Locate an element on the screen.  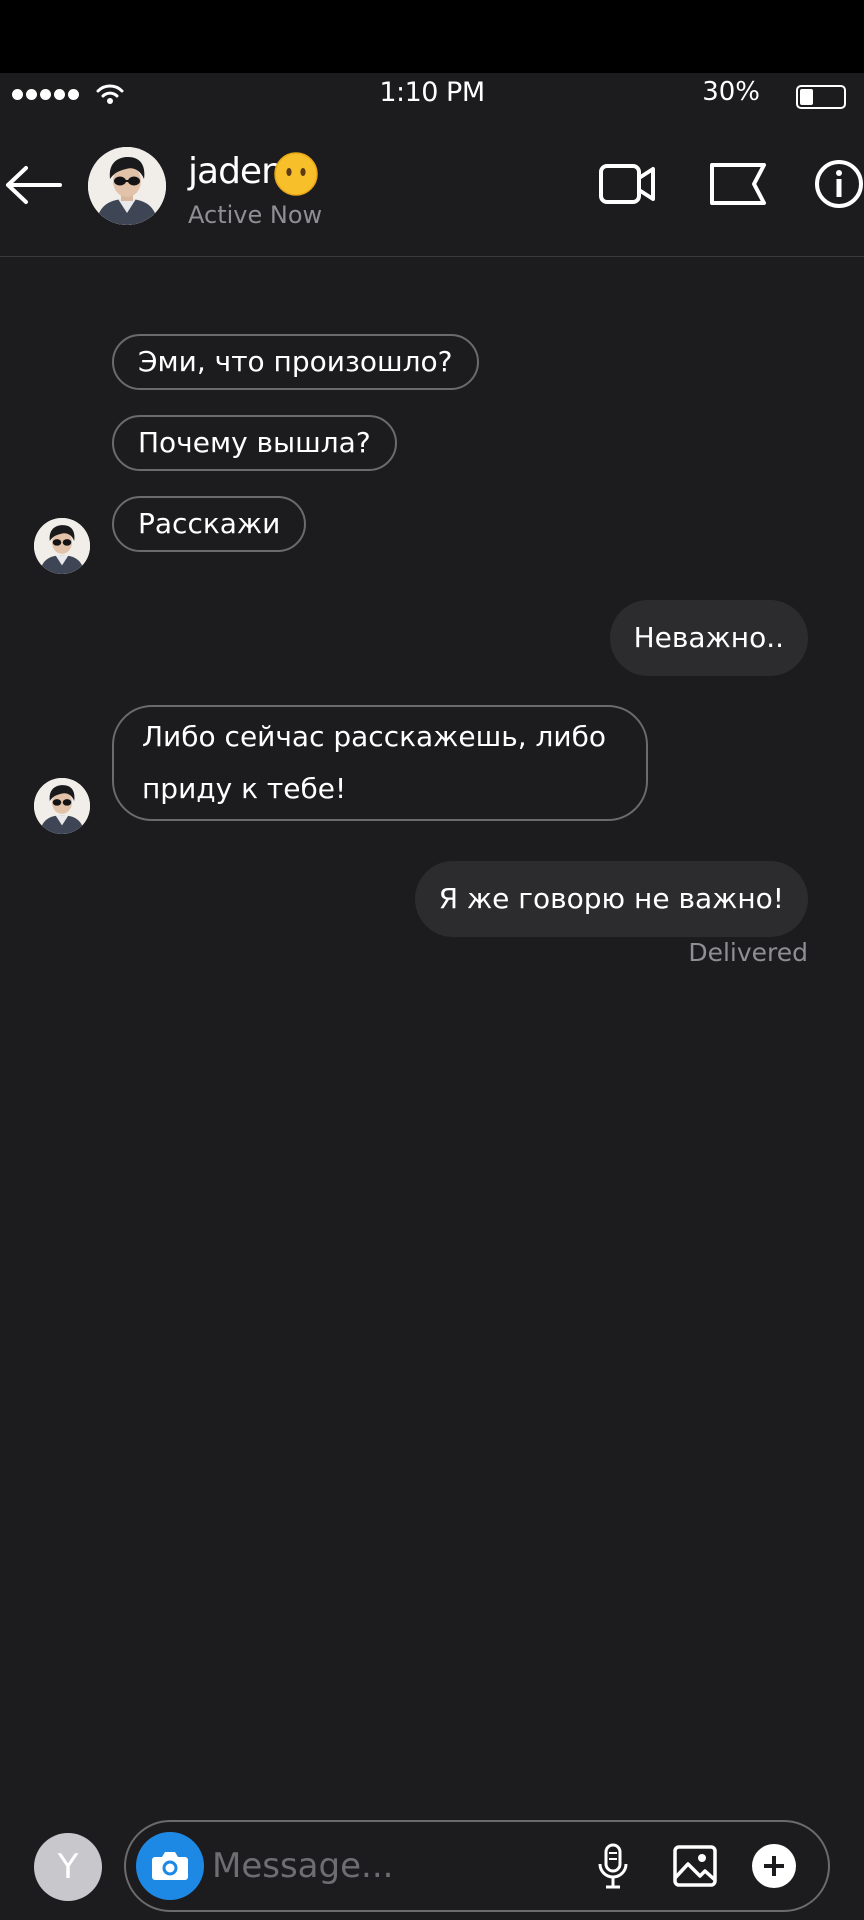
flag-icon is located at coordinates (738, 184).